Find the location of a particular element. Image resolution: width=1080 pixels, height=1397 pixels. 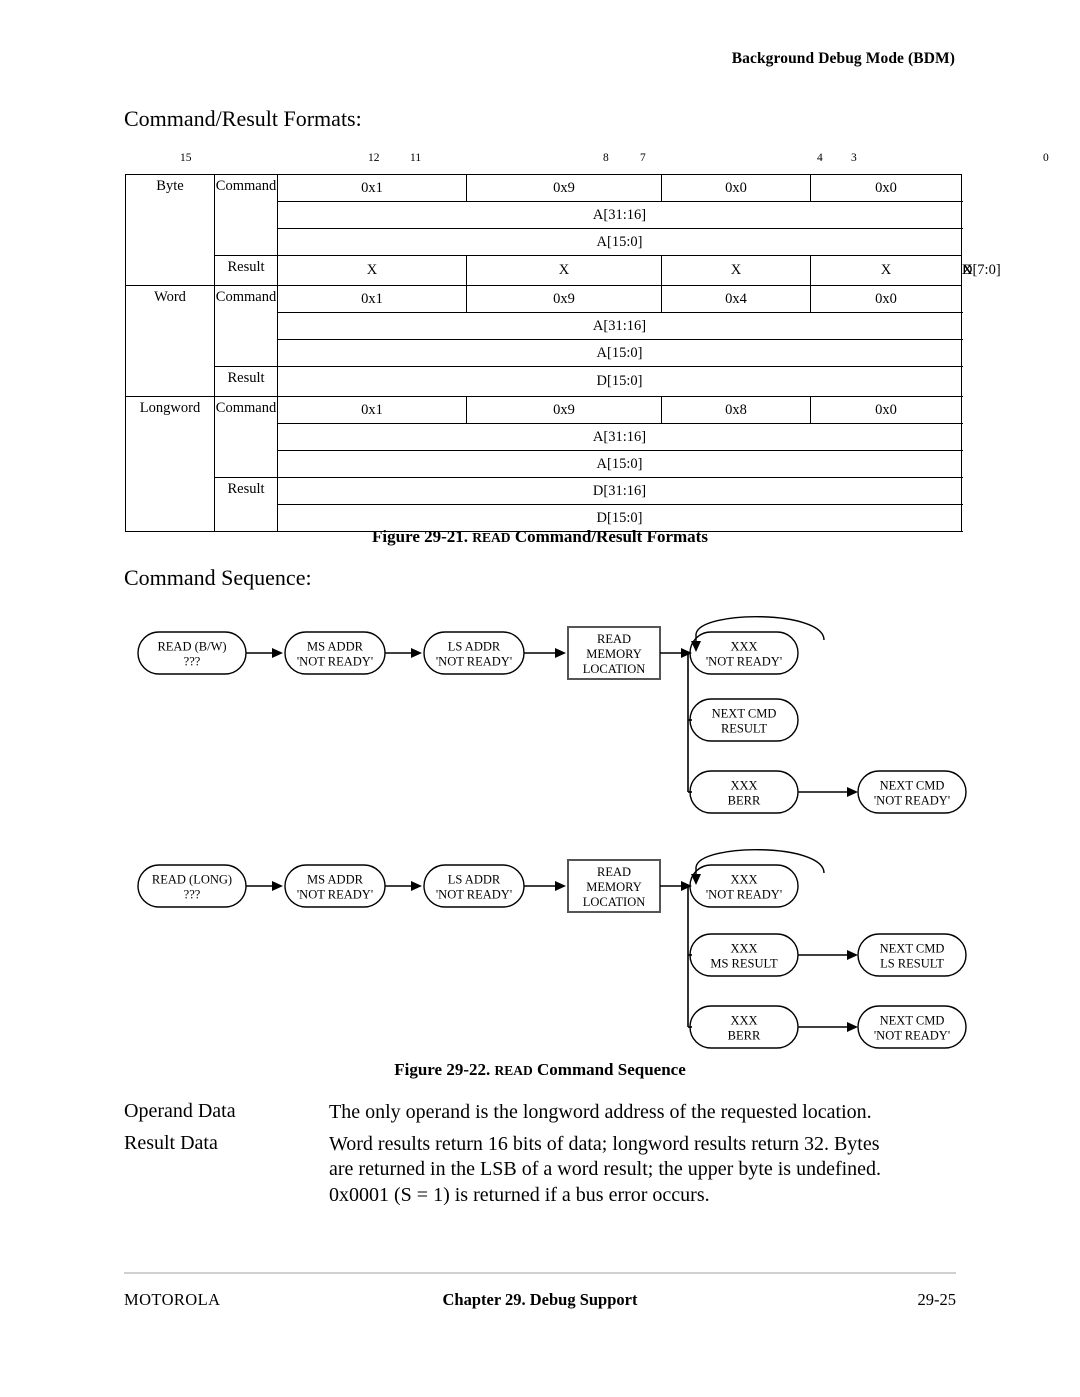

node-read-memory-location-line-2: MEMORY is located at coordinates (614, 887).